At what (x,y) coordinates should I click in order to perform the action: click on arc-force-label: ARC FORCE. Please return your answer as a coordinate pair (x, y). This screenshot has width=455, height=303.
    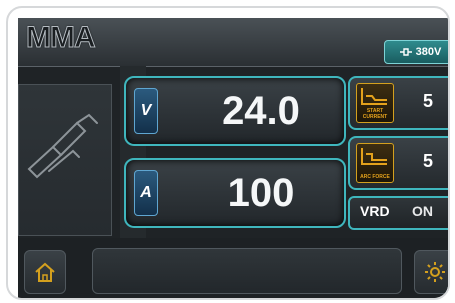
    Looking at the image, I should click on (375, 177).